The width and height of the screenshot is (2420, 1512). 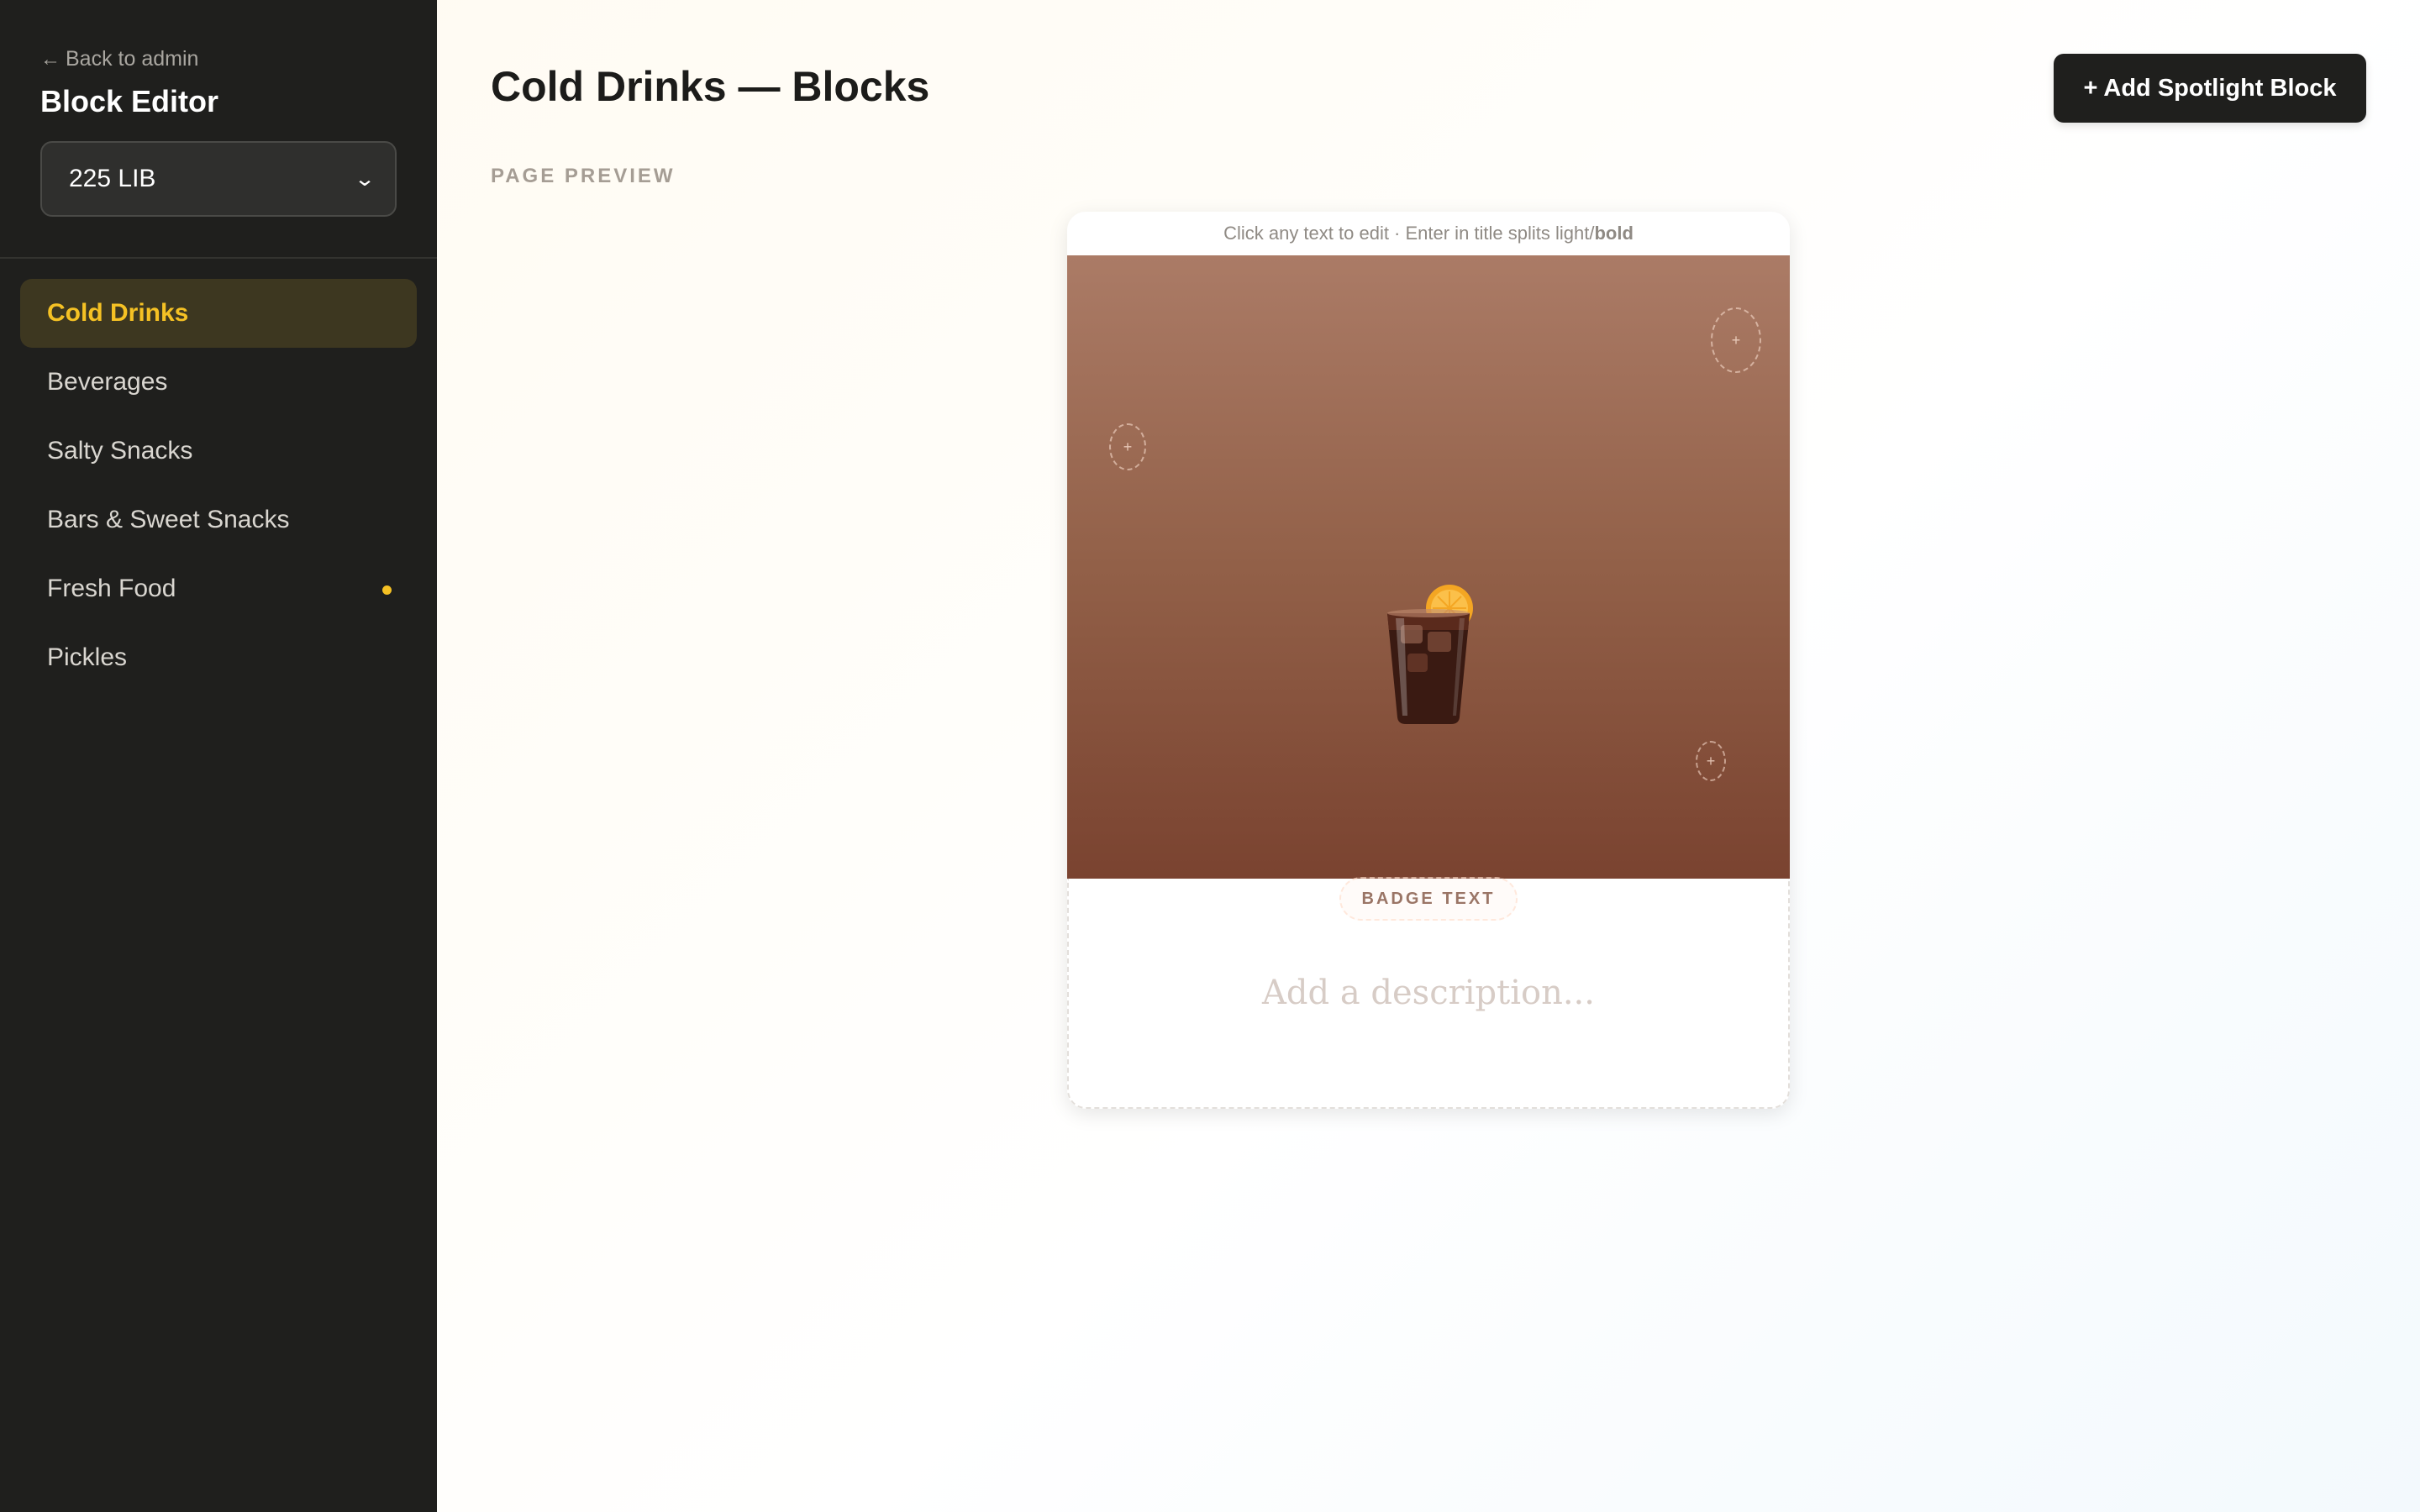 I want to click on back-link-label: Back to admin, so click(x=132, y=59).